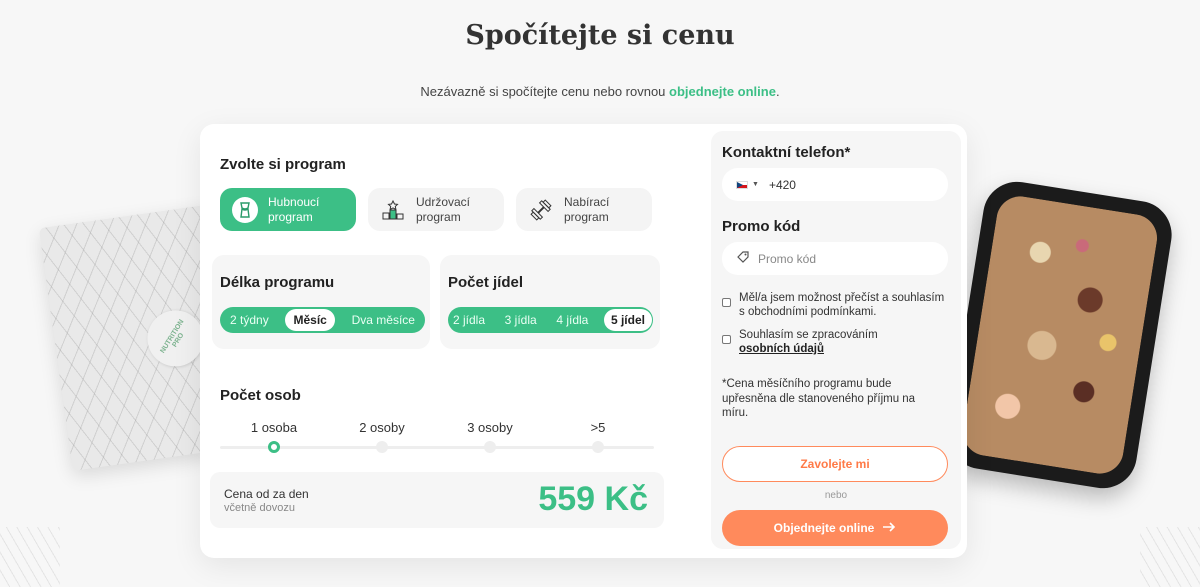 The image size is (1200, 587). I want to click on order-online-label: Objednejte online, so click(824, 528).